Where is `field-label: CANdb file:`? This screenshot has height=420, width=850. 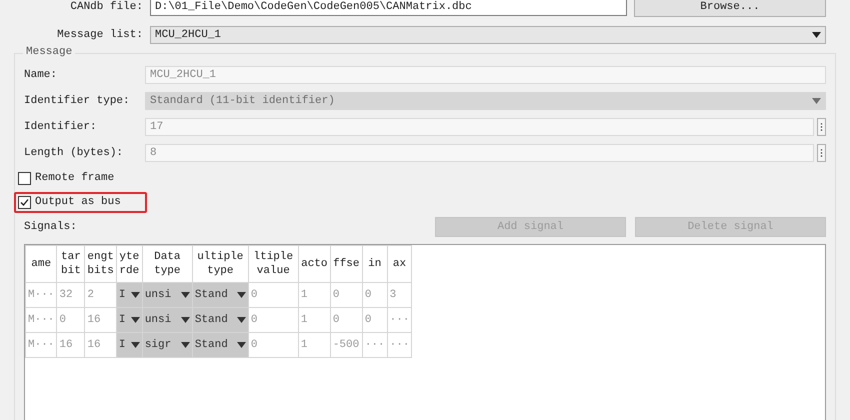 field-label: CANdb file: is located at coordinates (106, 7).